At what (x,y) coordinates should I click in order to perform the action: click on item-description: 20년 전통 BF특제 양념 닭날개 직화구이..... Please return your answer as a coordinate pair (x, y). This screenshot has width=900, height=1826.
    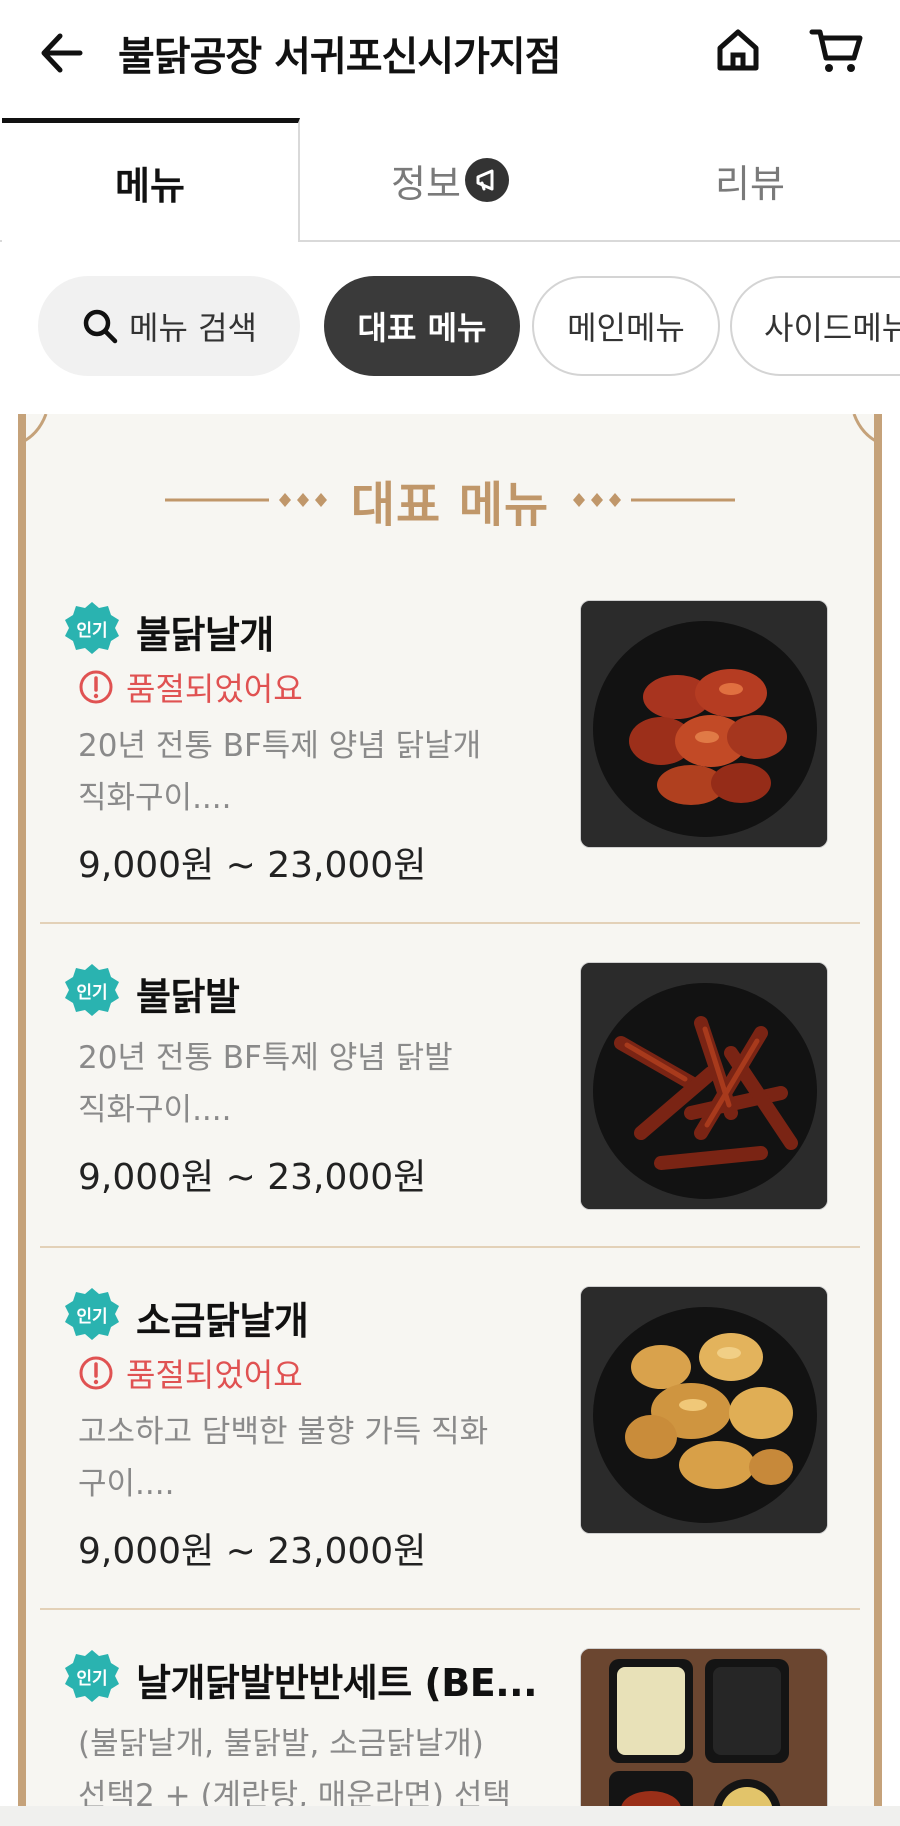
    Looking at the image, I should click on (318, 772).